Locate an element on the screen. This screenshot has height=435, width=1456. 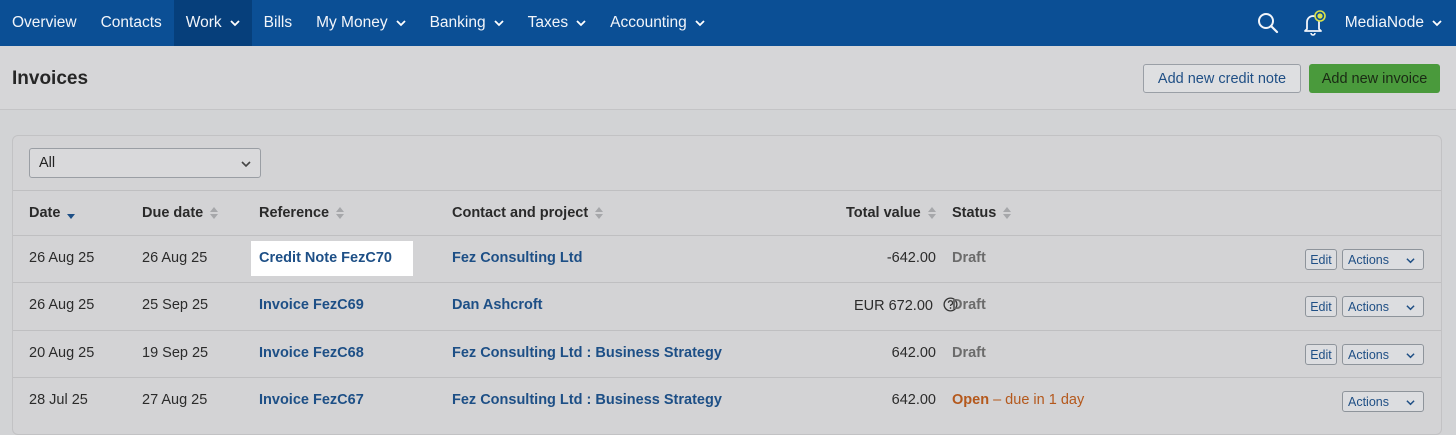
nav-item-label: Contacts is located at coordinates (131, 22).